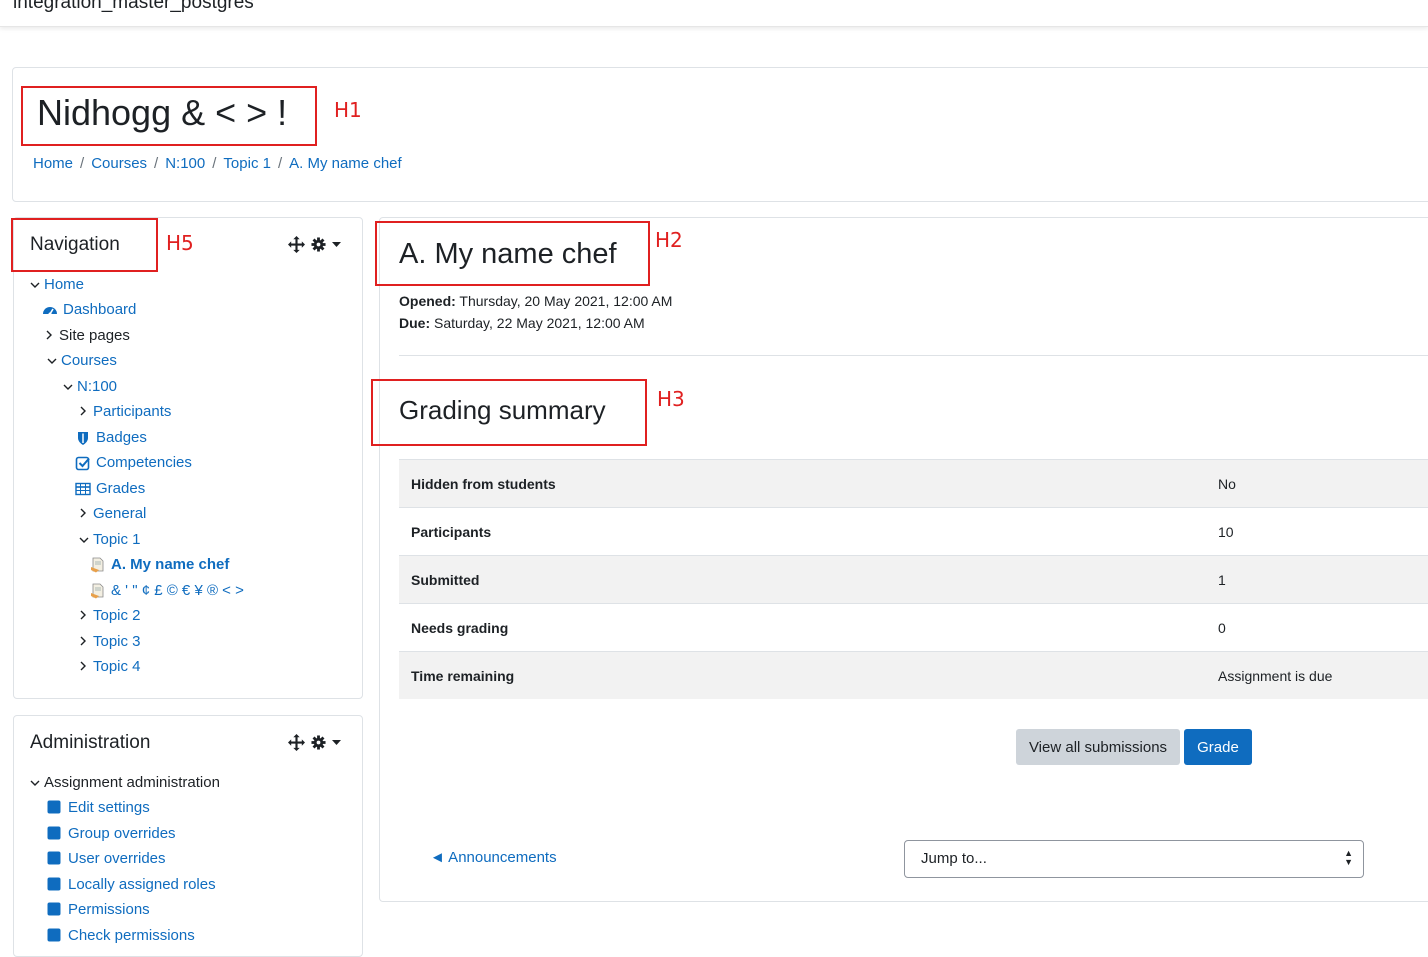 This screenshot has height=957, width=1428. Describe the element at coordinates (117, 615) in the screenshot. I see `nav-item-label: Topic 2` at that location.